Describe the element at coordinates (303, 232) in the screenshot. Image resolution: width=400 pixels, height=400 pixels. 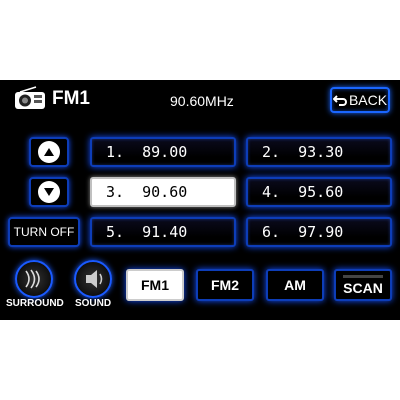
I see `preset-label: 6. 97.90` at that location.